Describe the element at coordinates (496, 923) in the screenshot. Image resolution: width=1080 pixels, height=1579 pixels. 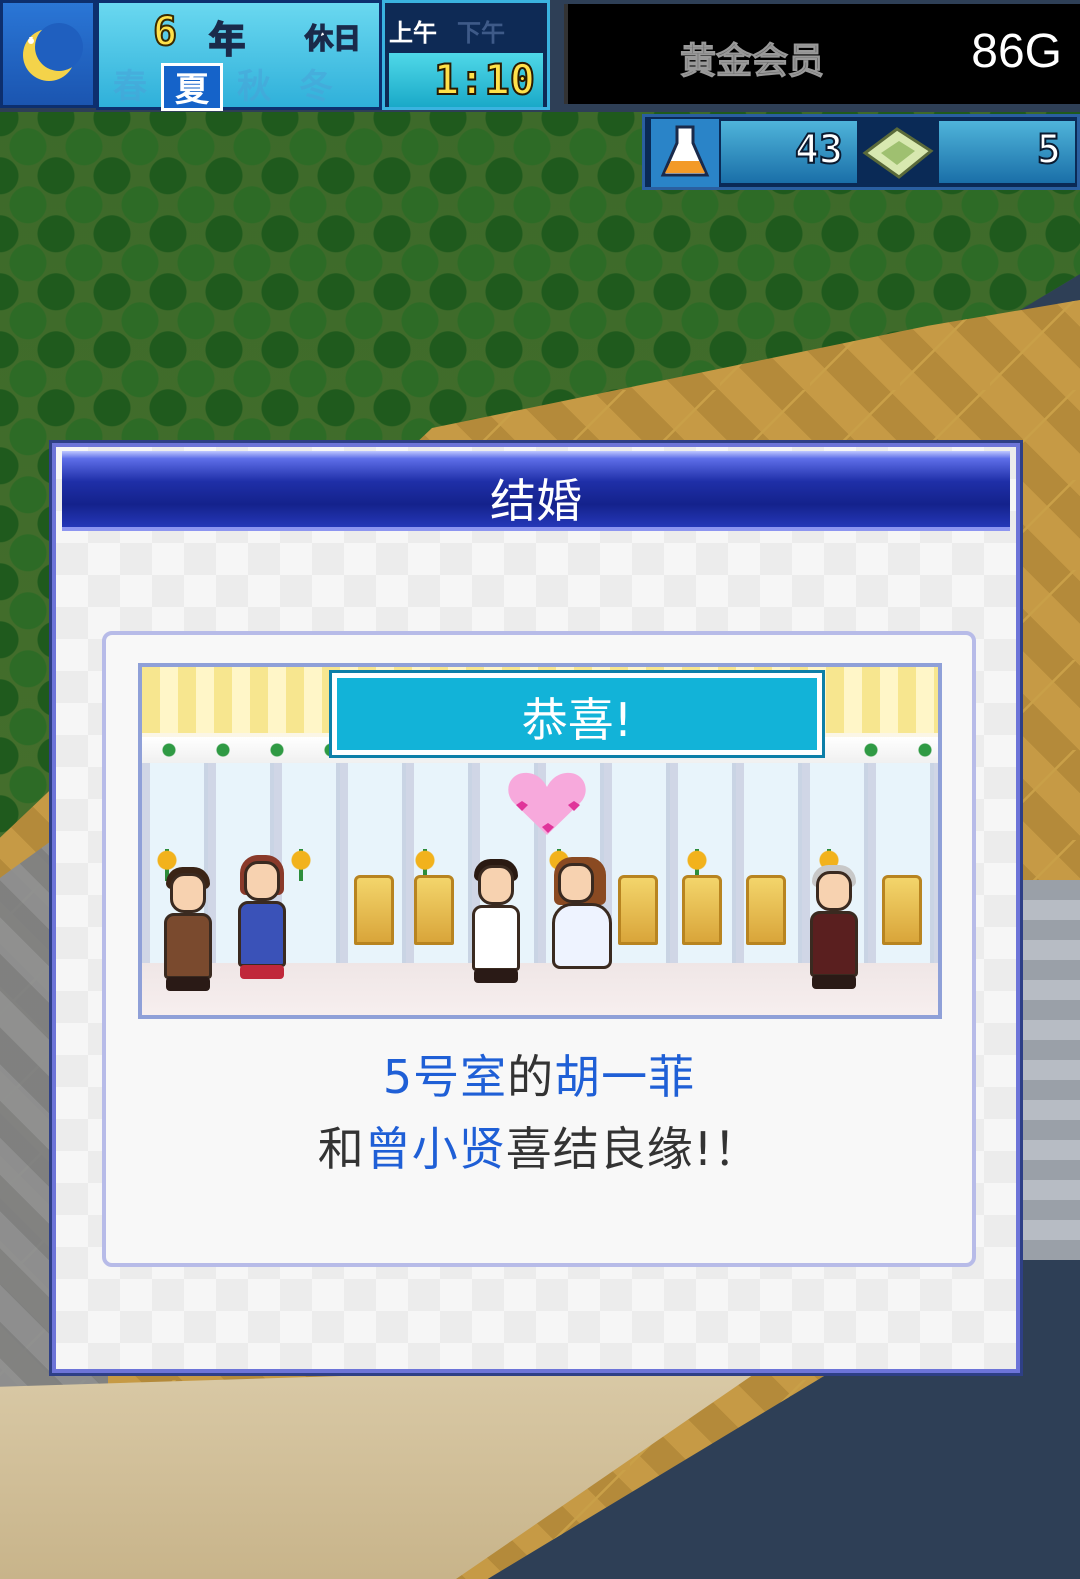
I see `groom` at that location.